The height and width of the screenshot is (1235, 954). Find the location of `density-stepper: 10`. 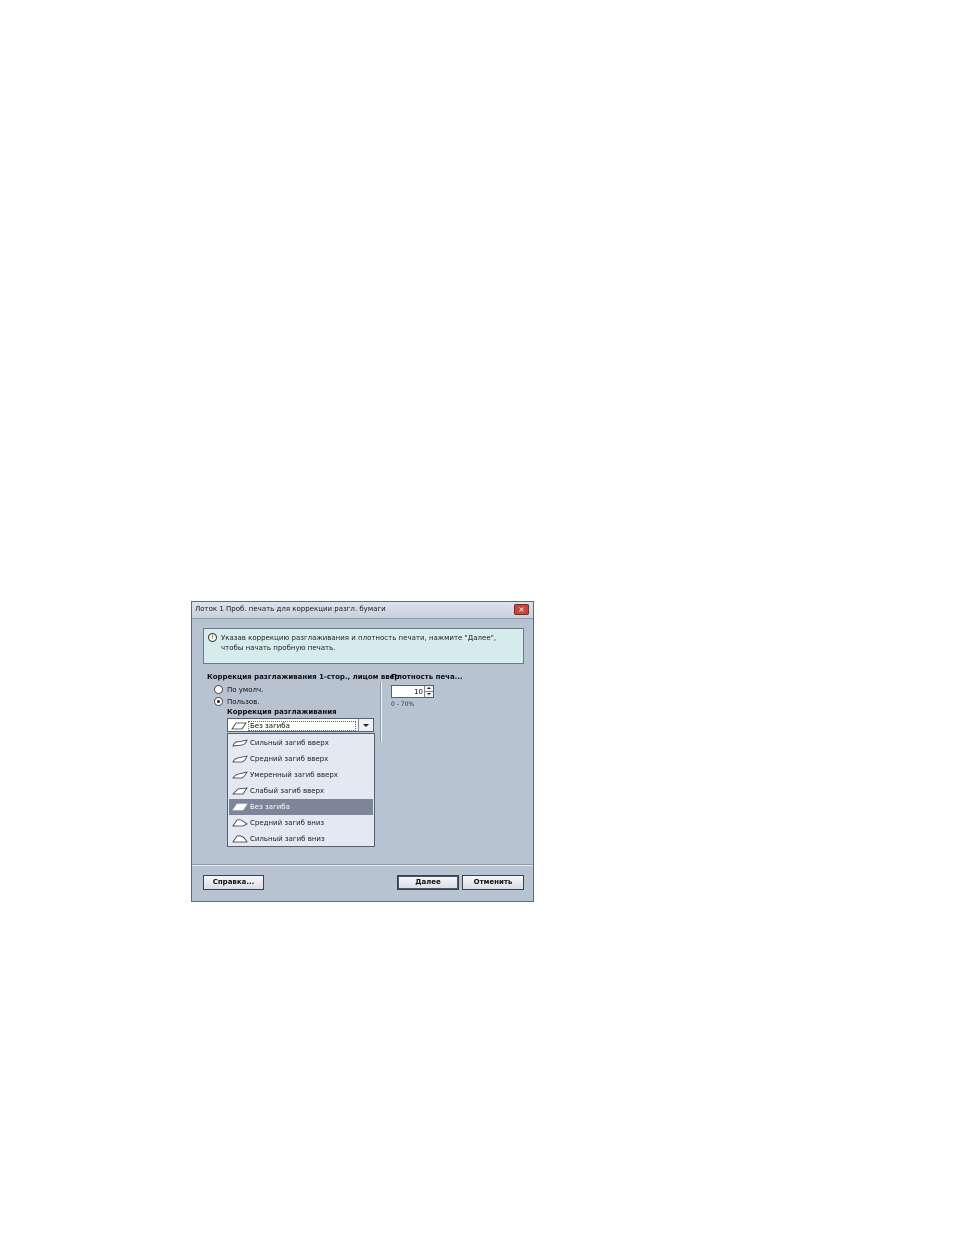

density-stepper: 10 is located at coordinates (412, 691).